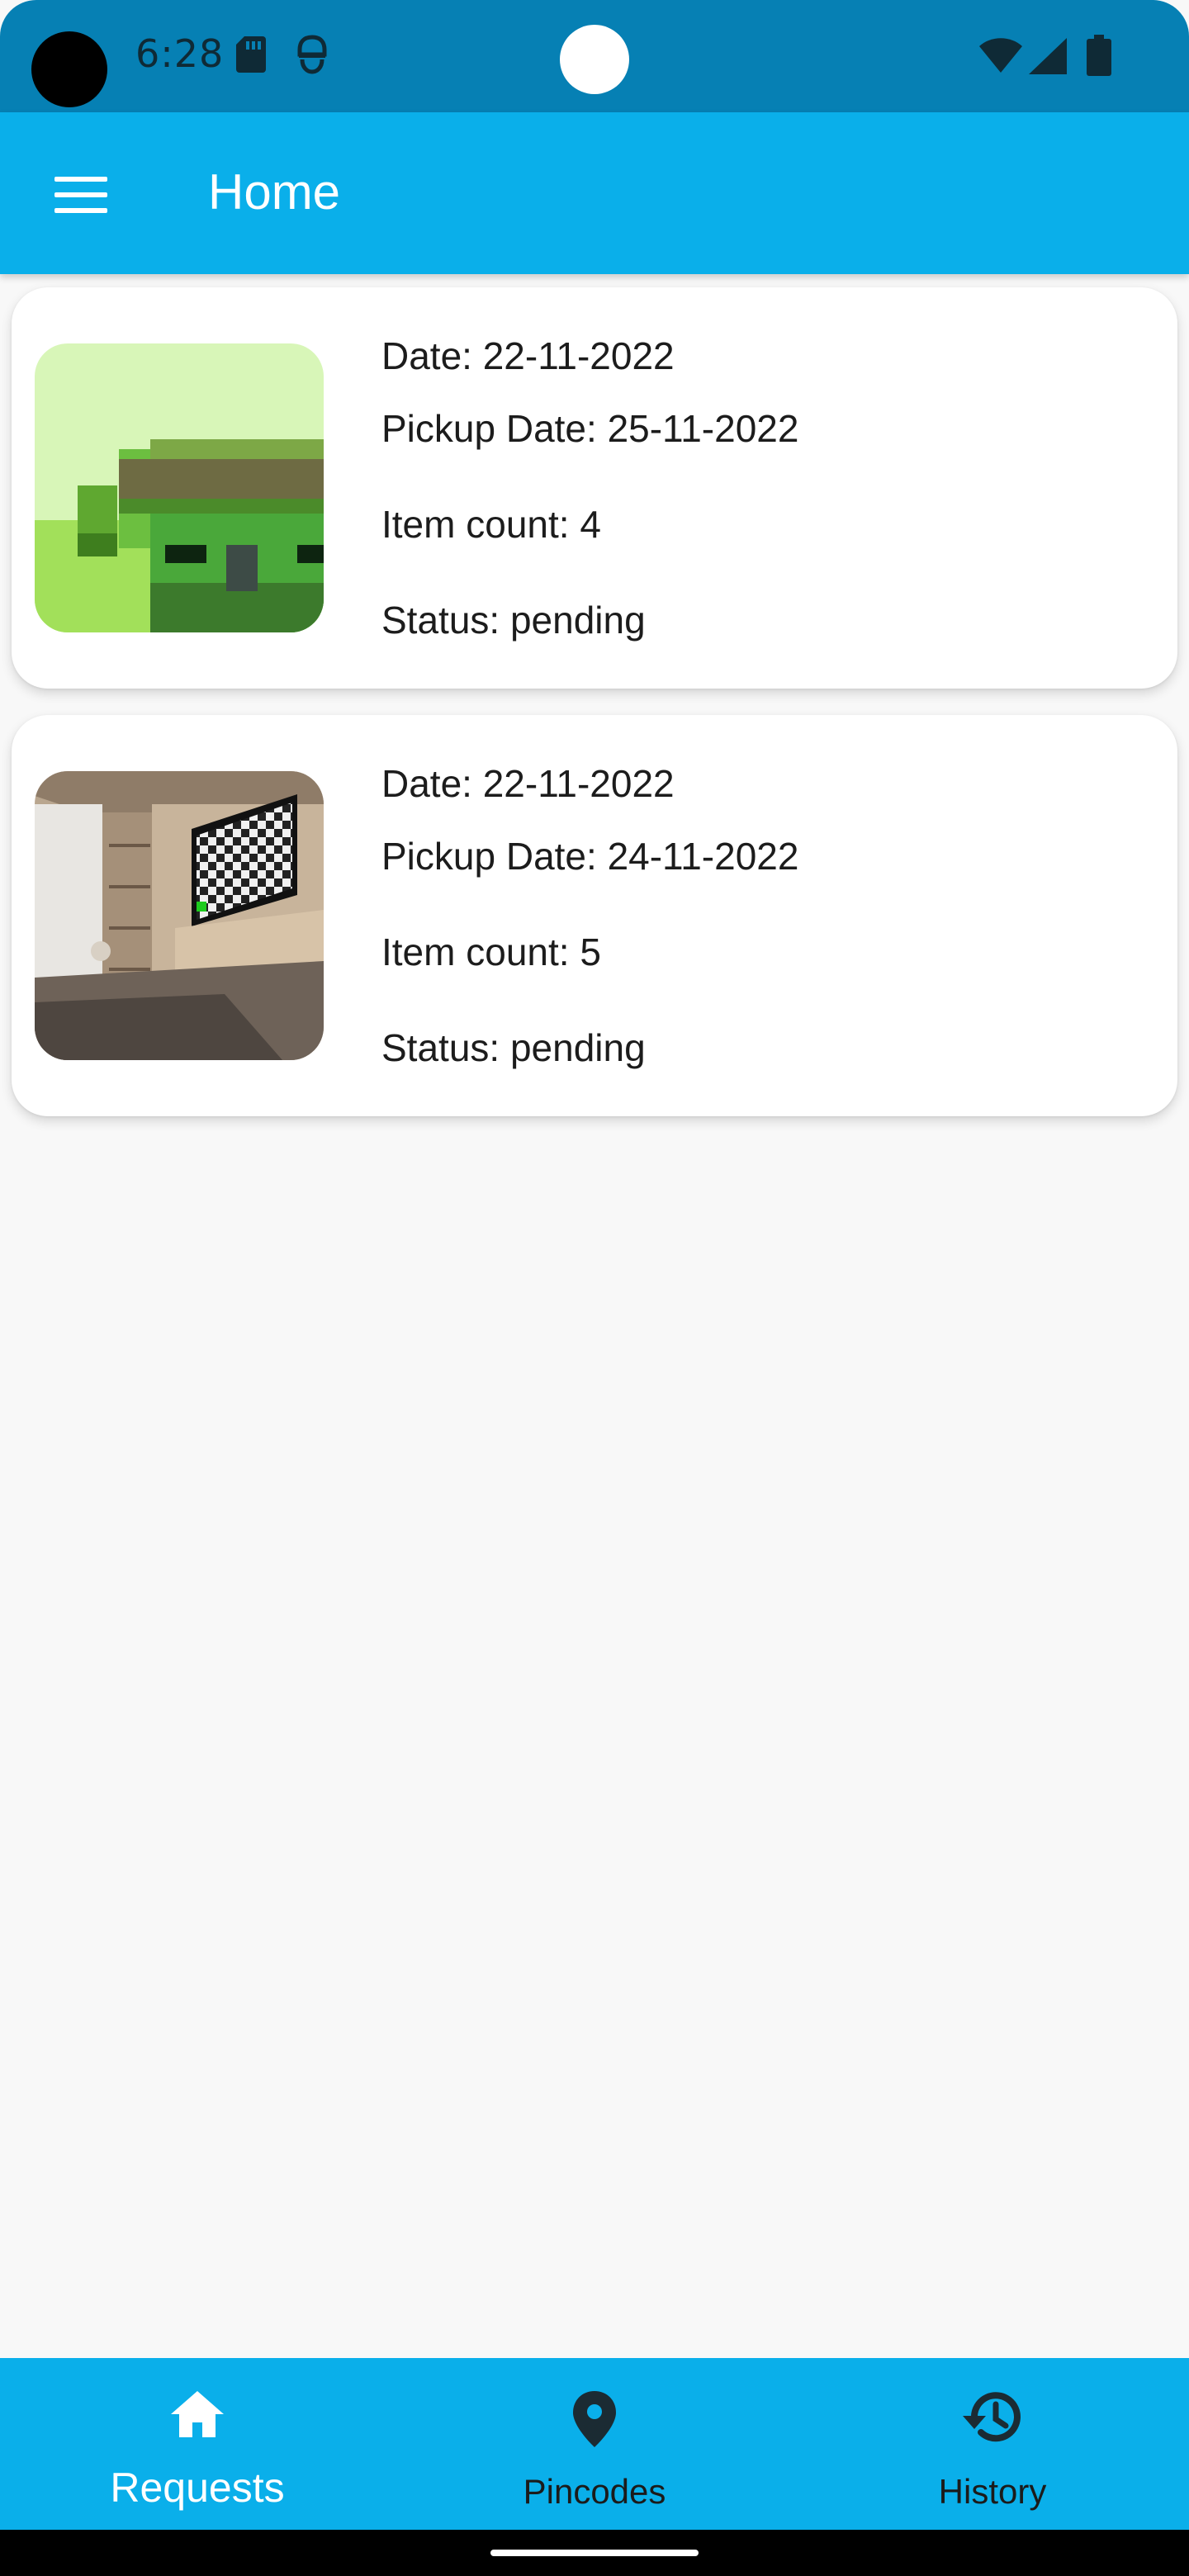 This screenshot has height=2576, width=1189. What do you see at coordinates (491, 524) in the screenshot?
I see `item-count: Item count: 4` at bounding box center [491, 524].